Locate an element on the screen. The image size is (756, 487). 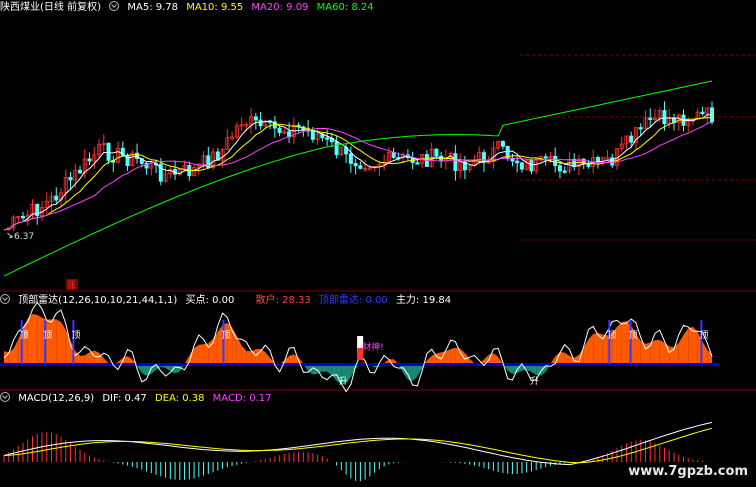
ma10-value: 9.55 is located at coordinates (232, 7).